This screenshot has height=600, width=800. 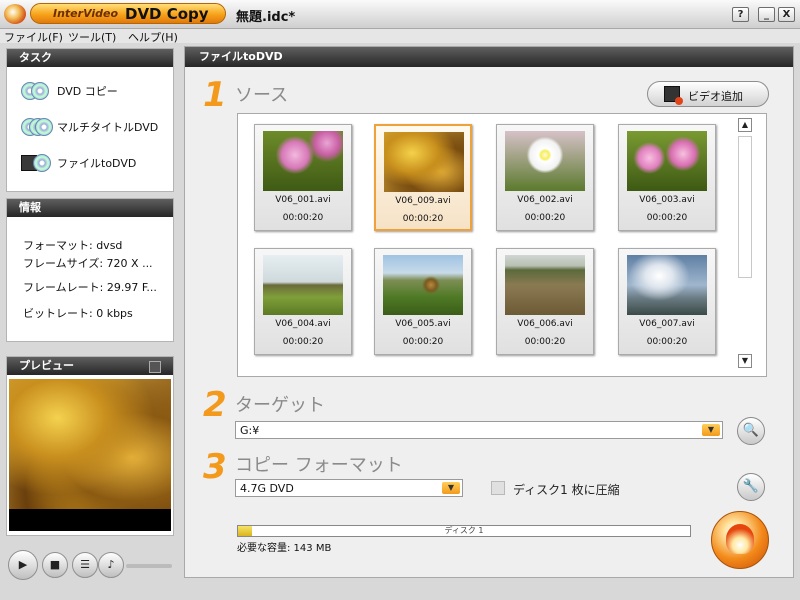 What do you see at coordinates (349, 488) in the screenshot?
I see `format-dropdown: 4.7G DVD ▼` at bounding box center [349, 488].